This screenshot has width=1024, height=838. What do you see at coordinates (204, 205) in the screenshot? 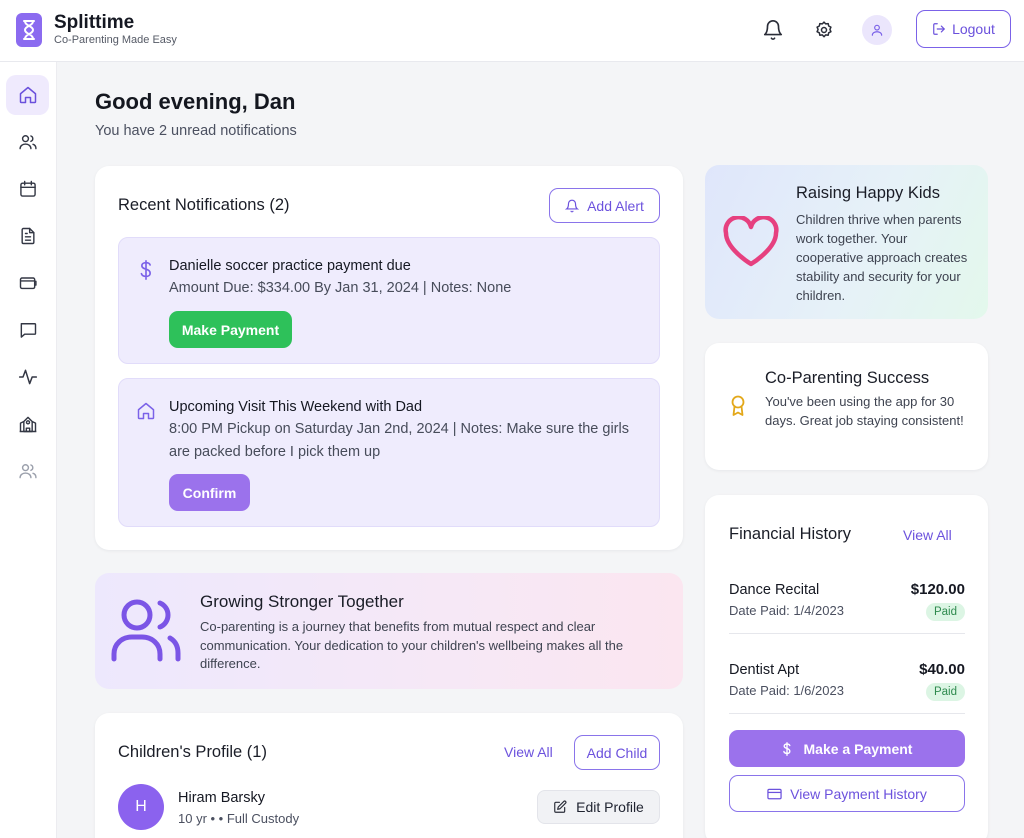
I see `notifications-title: Recent Notifications (2)` at bounding box center [204, 205].